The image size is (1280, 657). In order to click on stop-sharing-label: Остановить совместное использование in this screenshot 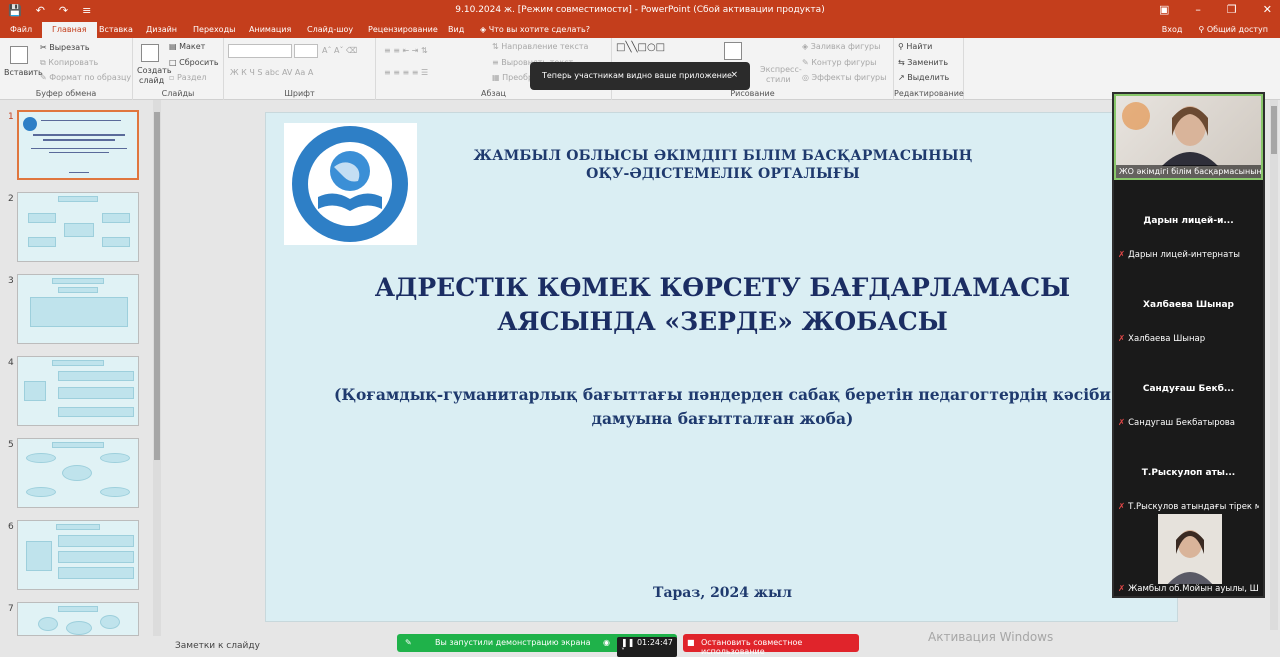, I will do `click(752, 647)`.